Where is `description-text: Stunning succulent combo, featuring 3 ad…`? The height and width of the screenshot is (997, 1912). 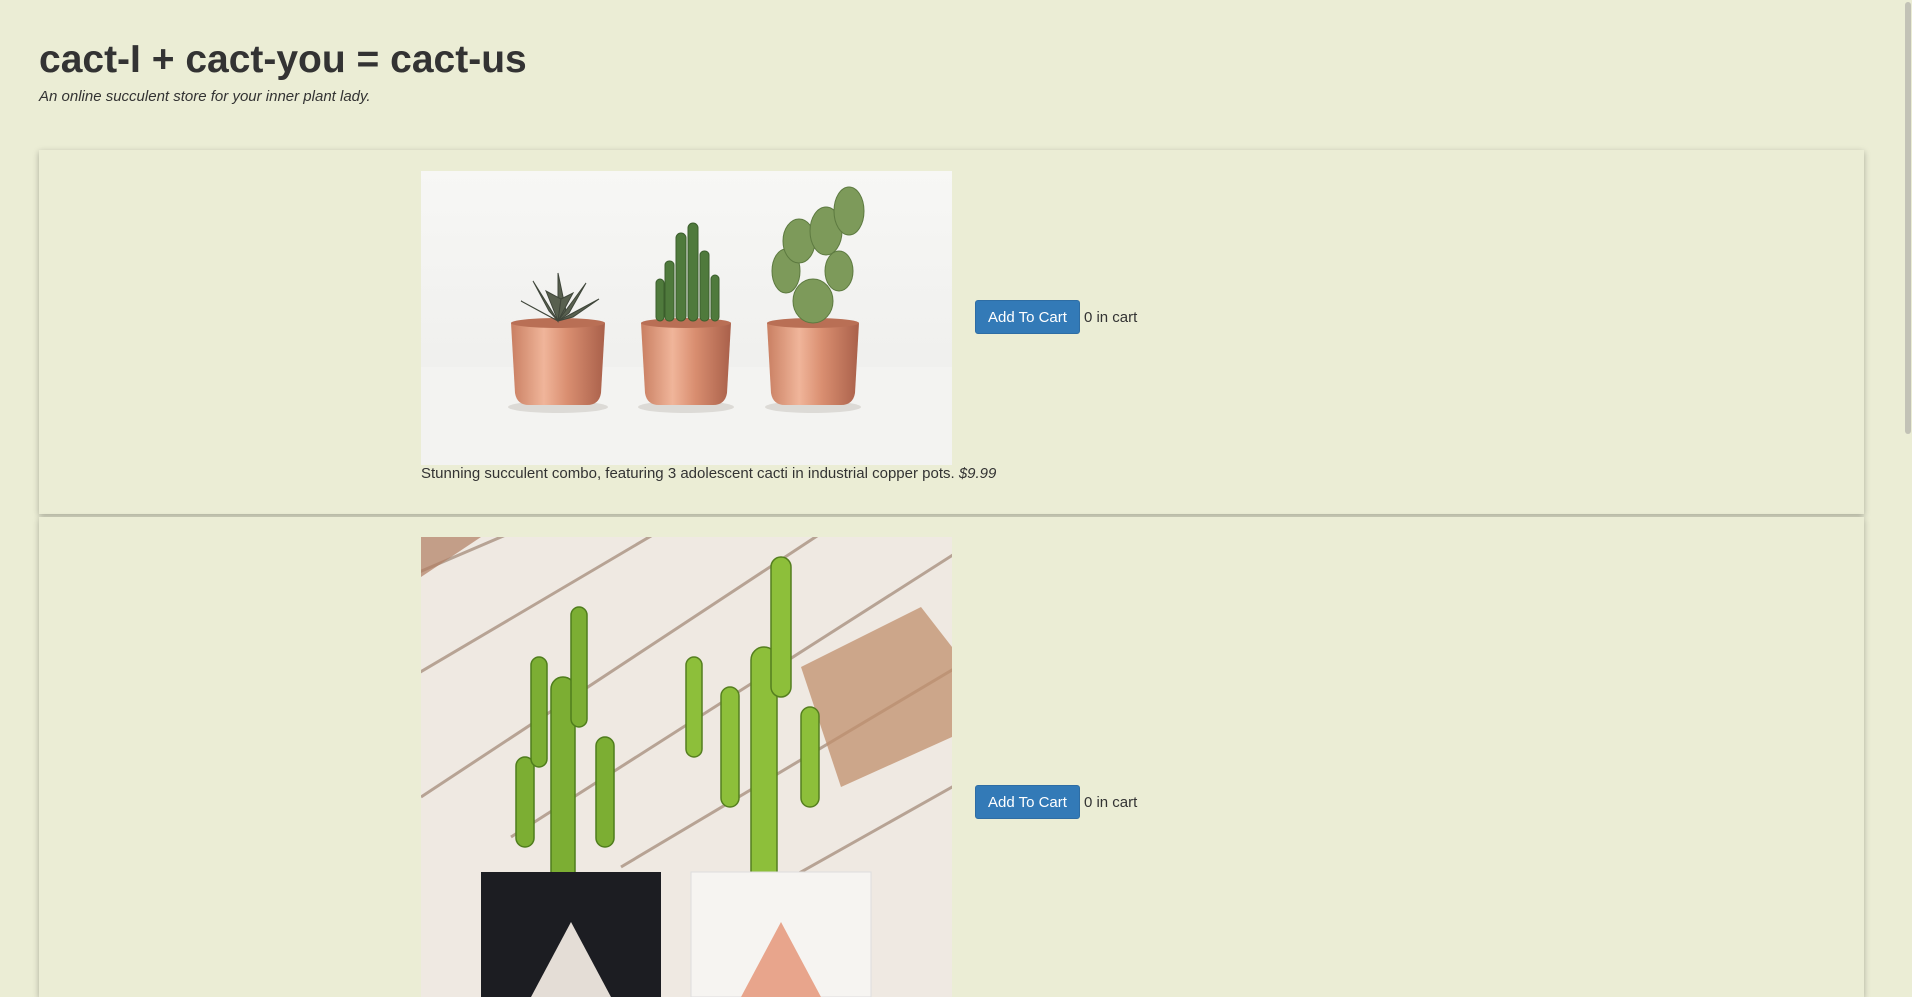 description-text: Stunning succulent combo, featuring 3 ad… is located at coordinates (688, 473).